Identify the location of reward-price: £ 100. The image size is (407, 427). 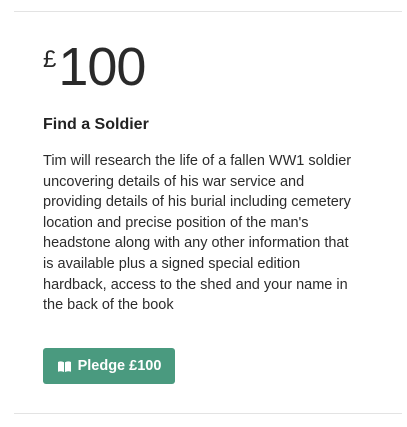
(218, 71).